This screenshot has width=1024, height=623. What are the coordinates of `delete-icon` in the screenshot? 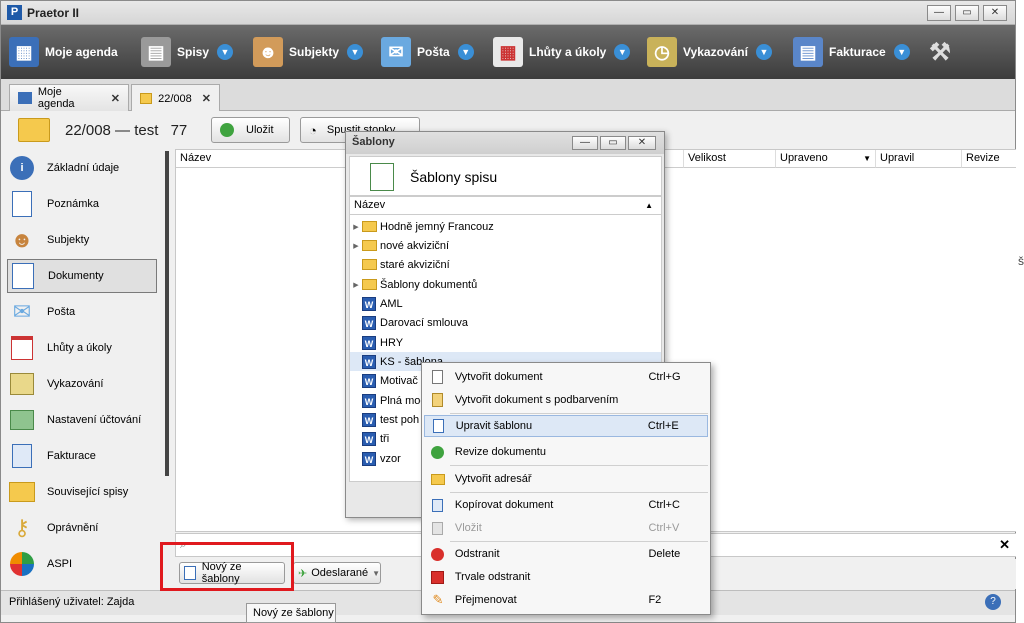 It's located at (438, 554).